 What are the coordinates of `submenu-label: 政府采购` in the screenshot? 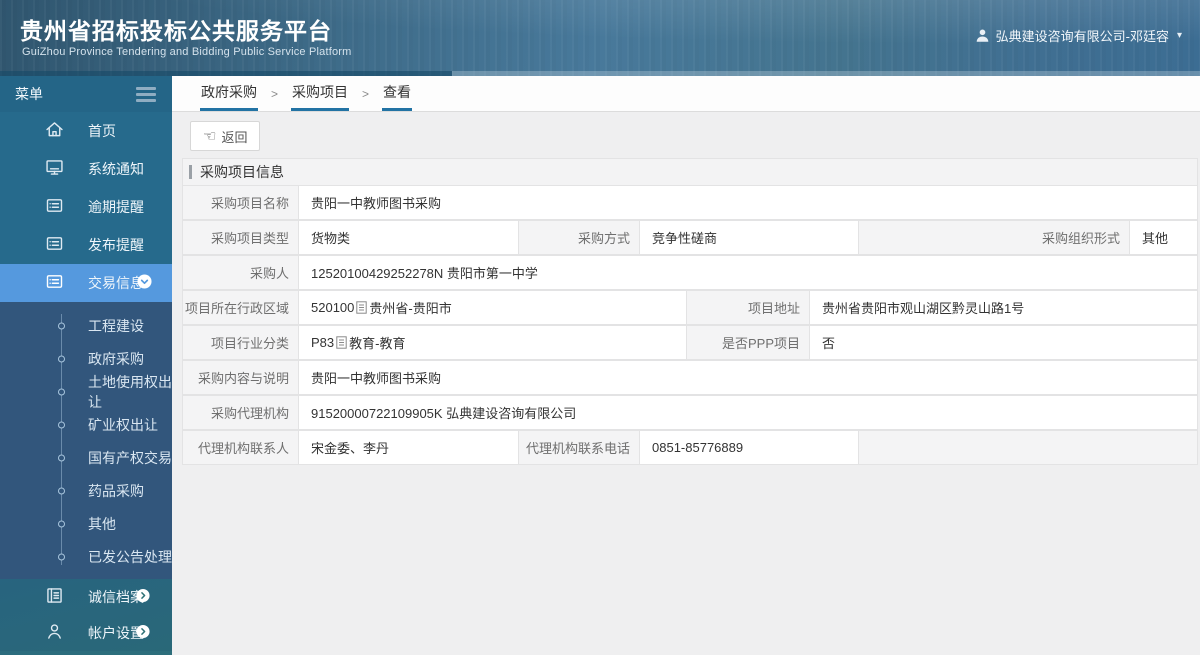 It's located at (116, 358).